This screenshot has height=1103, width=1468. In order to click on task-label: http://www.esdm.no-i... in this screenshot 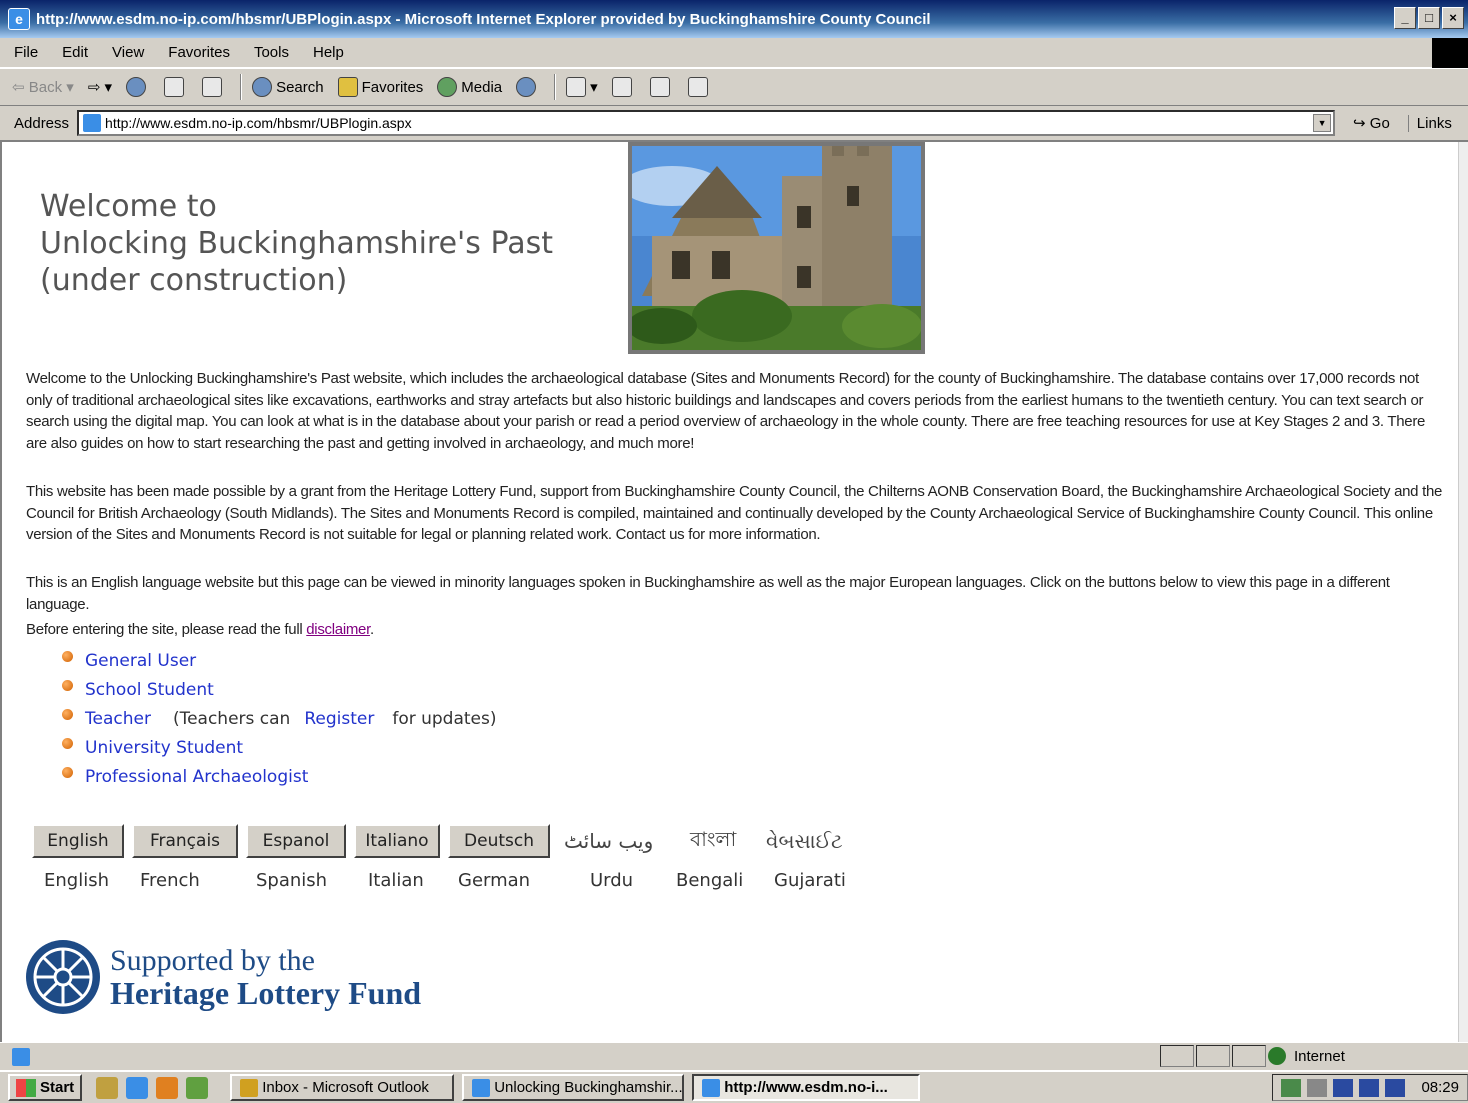, I will do `click(806, 1087)`.